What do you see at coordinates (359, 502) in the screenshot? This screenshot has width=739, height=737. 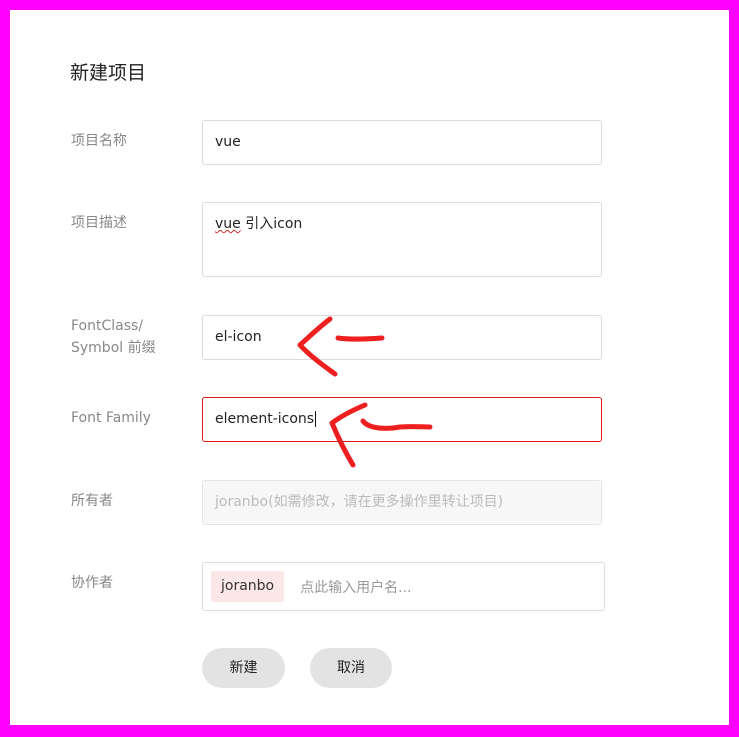 I see `owner-value: joranbo(如需修改，请在更多操作里转让项目)` at bounding box center [359, 502].